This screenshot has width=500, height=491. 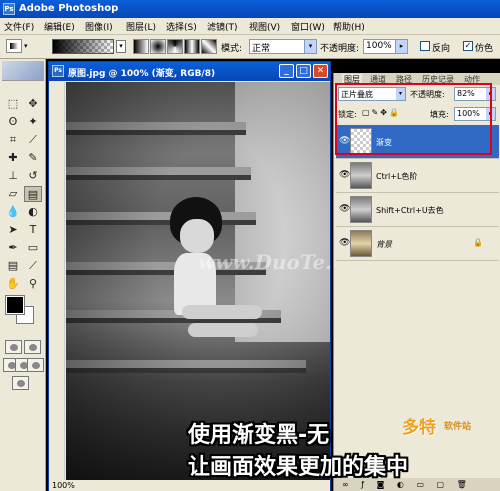 I want to click on shape-tool-icon: ▭, so click(x=33, y=248).